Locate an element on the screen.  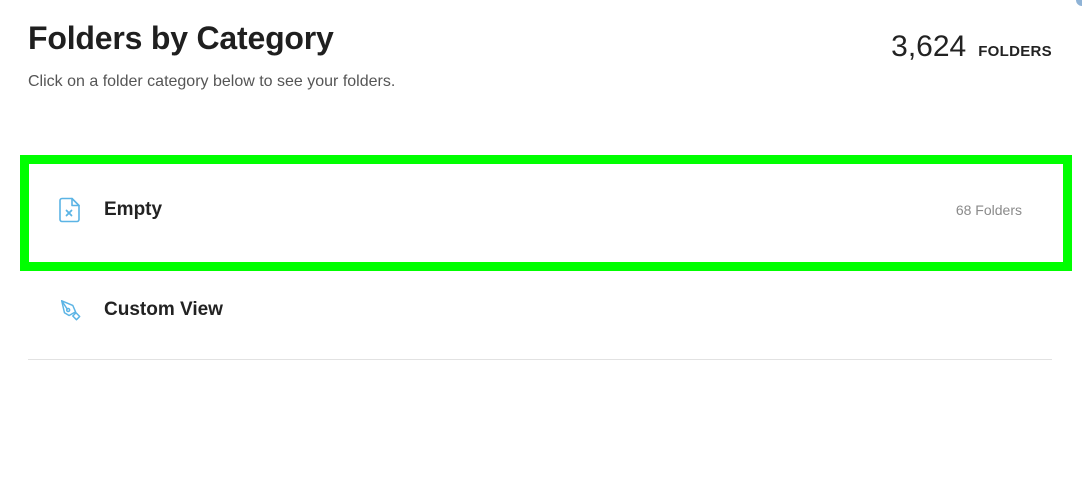
total-folders: 3,624 FOLDERS is located at coordinates (971, 47).